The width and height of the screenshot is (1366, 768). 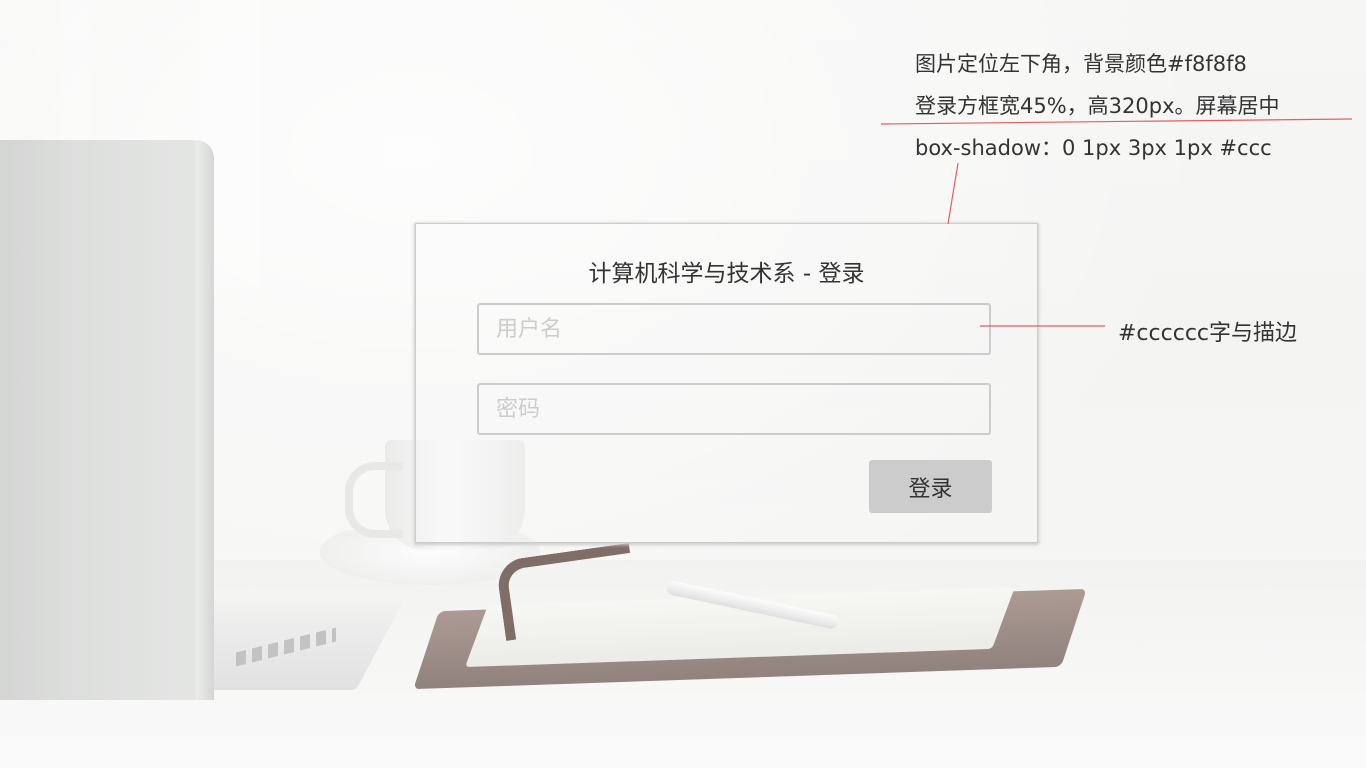 I want to click on login-title: 计算机科学与技术系 - 登录, so click(x=726, y=274).